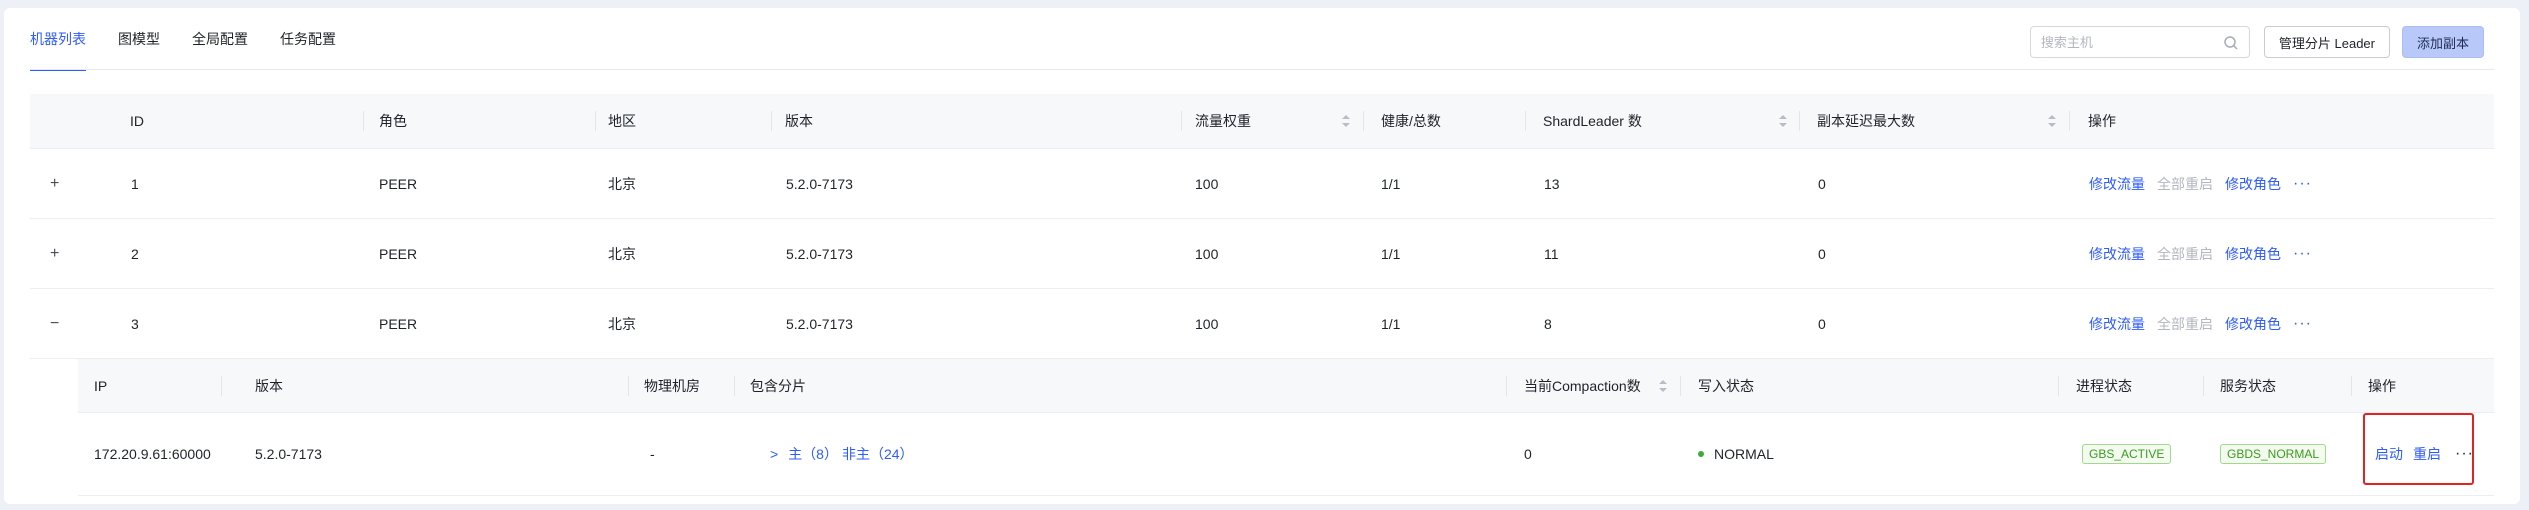 The width and height of the screenshot is (2529, 510). What do you see at coordinates (1411, 121) in the screenshot?
I see `header-health: 健康/总数` at bounding box center [1411, 121].